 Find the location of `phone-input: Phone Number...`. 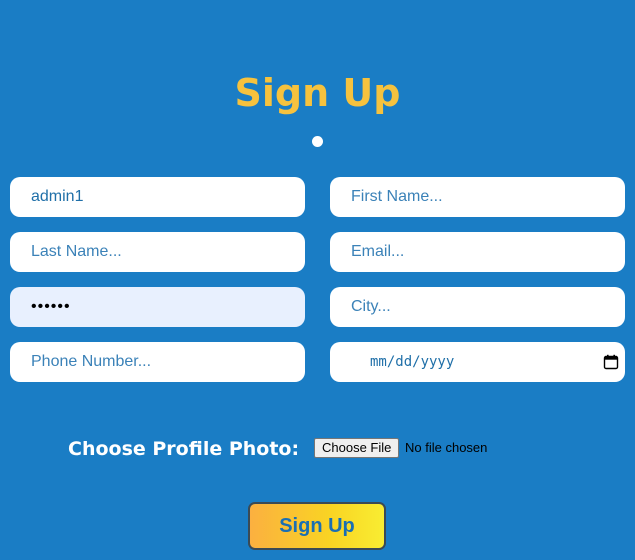

phone-input: Phone Number... is located at coordinates (157, 362).